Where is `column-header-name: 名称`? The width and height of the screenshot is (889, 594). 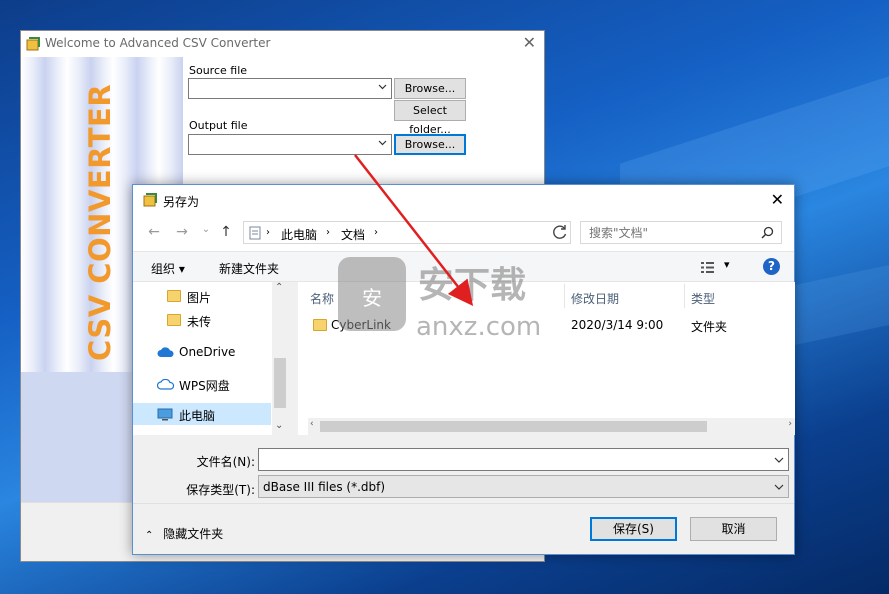
column-header-name: 名称 is located at coordinates (322, 298).